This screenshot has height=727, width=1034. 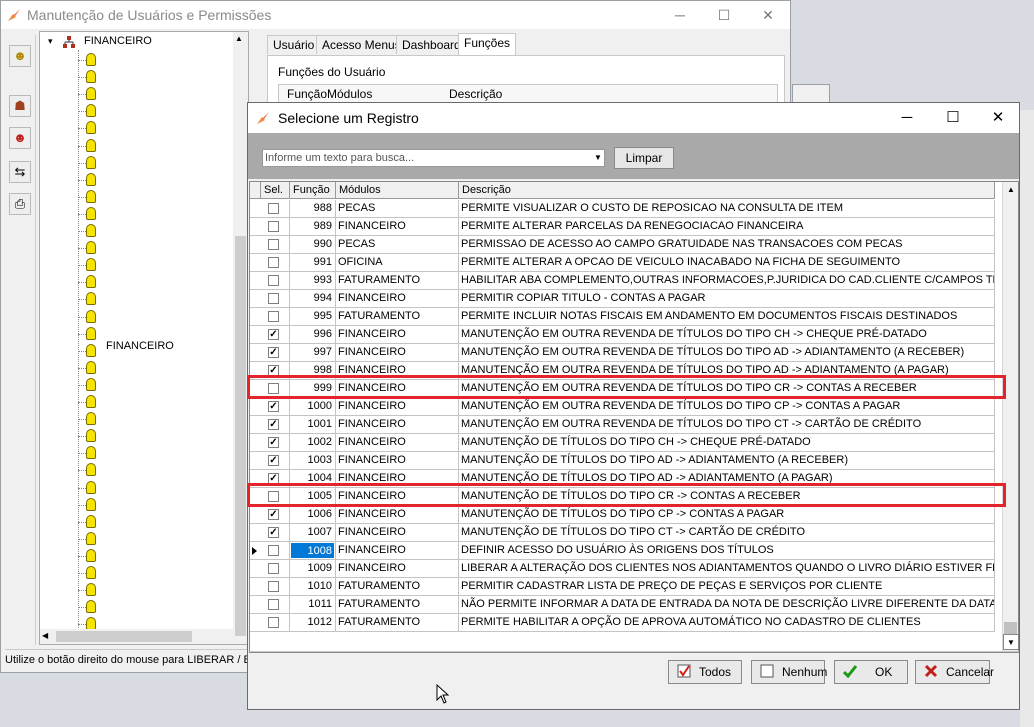 I want to click on tab-usuario: Usuário, so click(x=294, y=44).